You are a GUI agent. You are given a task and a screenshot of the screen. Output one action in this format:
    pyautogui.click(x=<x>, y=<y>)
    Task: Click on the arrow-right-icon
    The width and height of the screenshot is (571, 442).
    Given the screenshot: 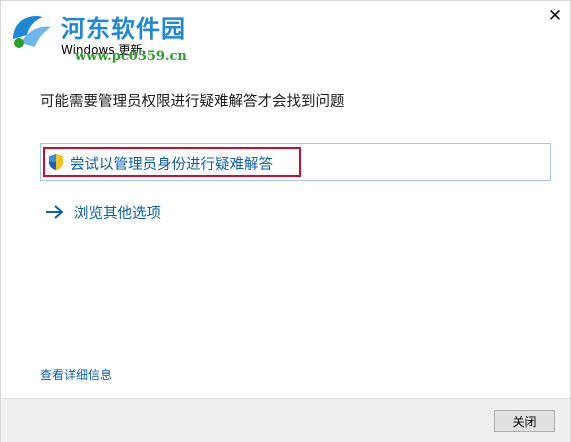 What is the action you would take?
    pyautogui.click(x=55, y=212)
    